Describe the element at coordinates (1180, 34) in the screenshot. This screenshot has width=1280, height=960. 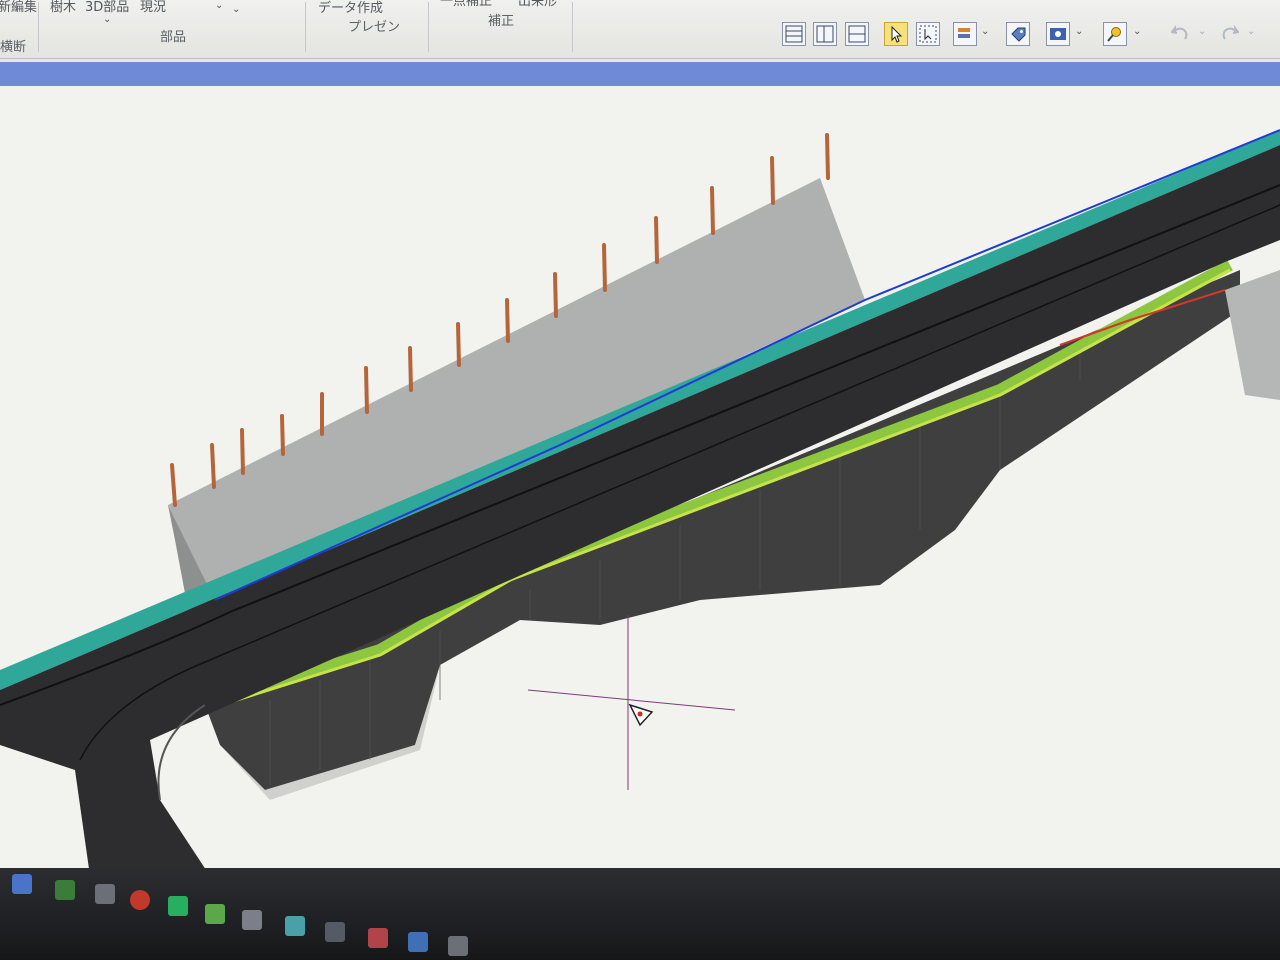
I see `undo-icon` at that location.